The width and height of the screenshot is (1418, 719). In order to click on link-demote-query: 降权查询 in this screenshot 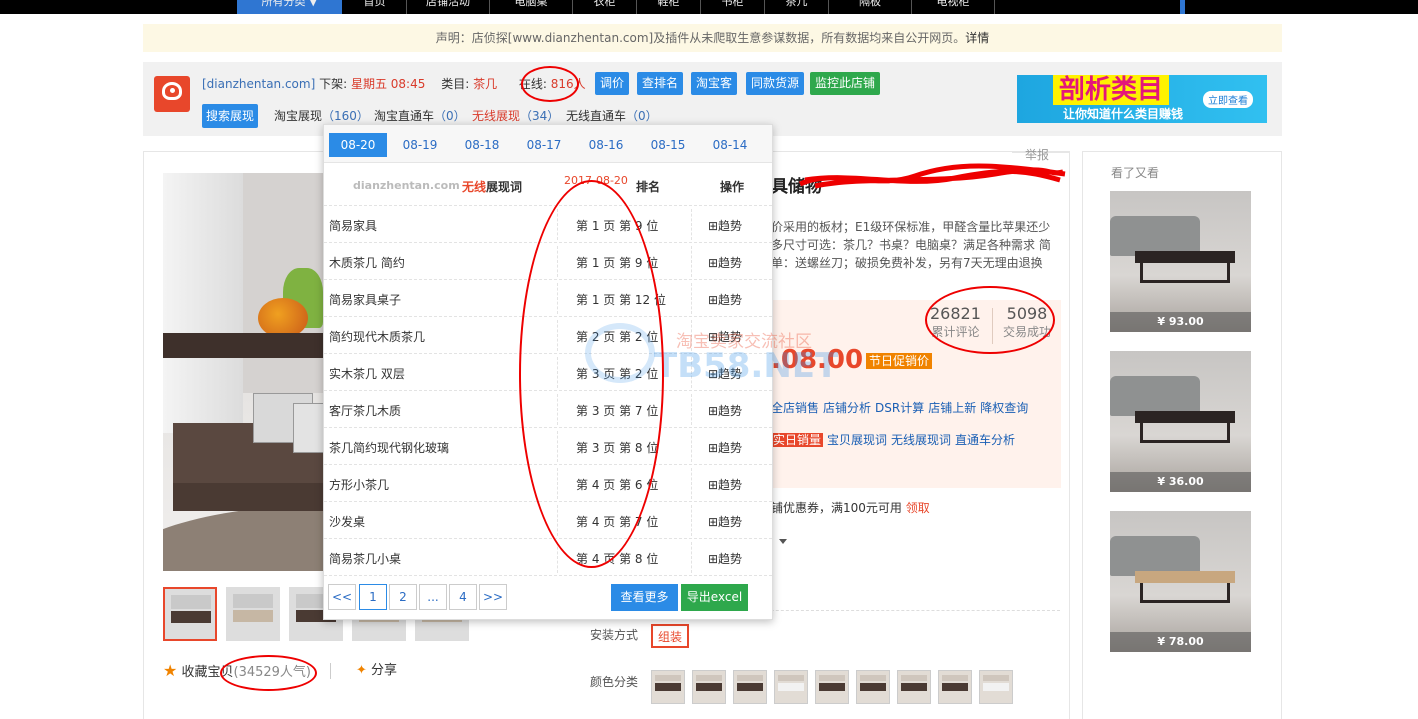, I will do `click(1004, 408)`.